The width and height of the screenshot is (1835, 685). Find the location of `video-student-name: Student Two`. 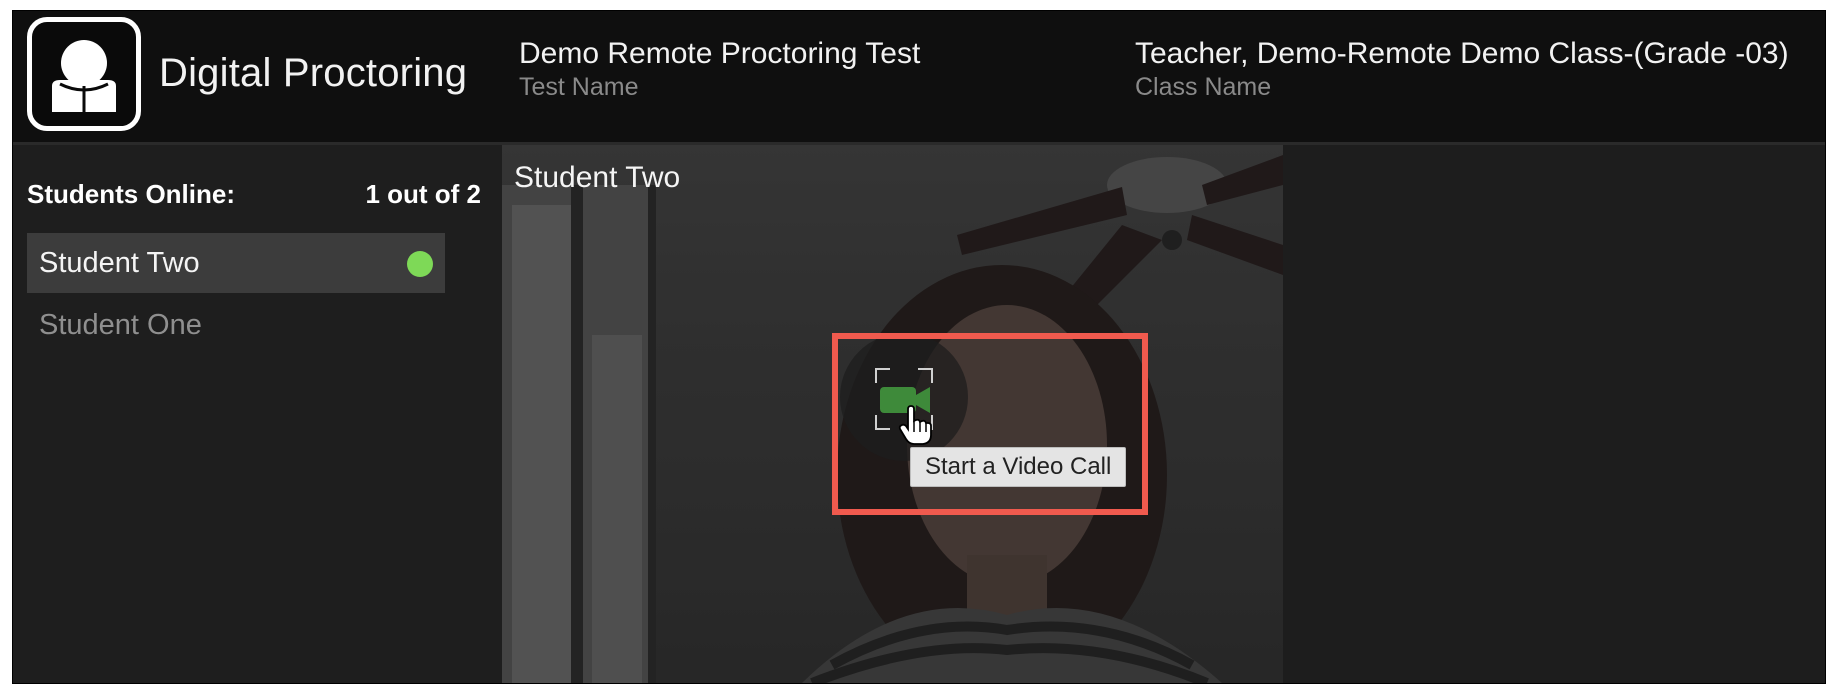

video-student-name: Student Two is located at coordinates (597, 177).